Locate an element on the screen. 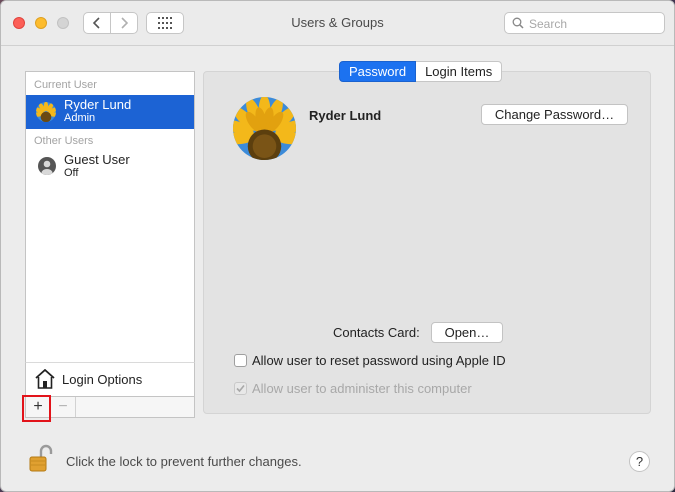 This screenshot has width=675, height=492. login-options-label: Login Options is located at coordinates (102, 379).